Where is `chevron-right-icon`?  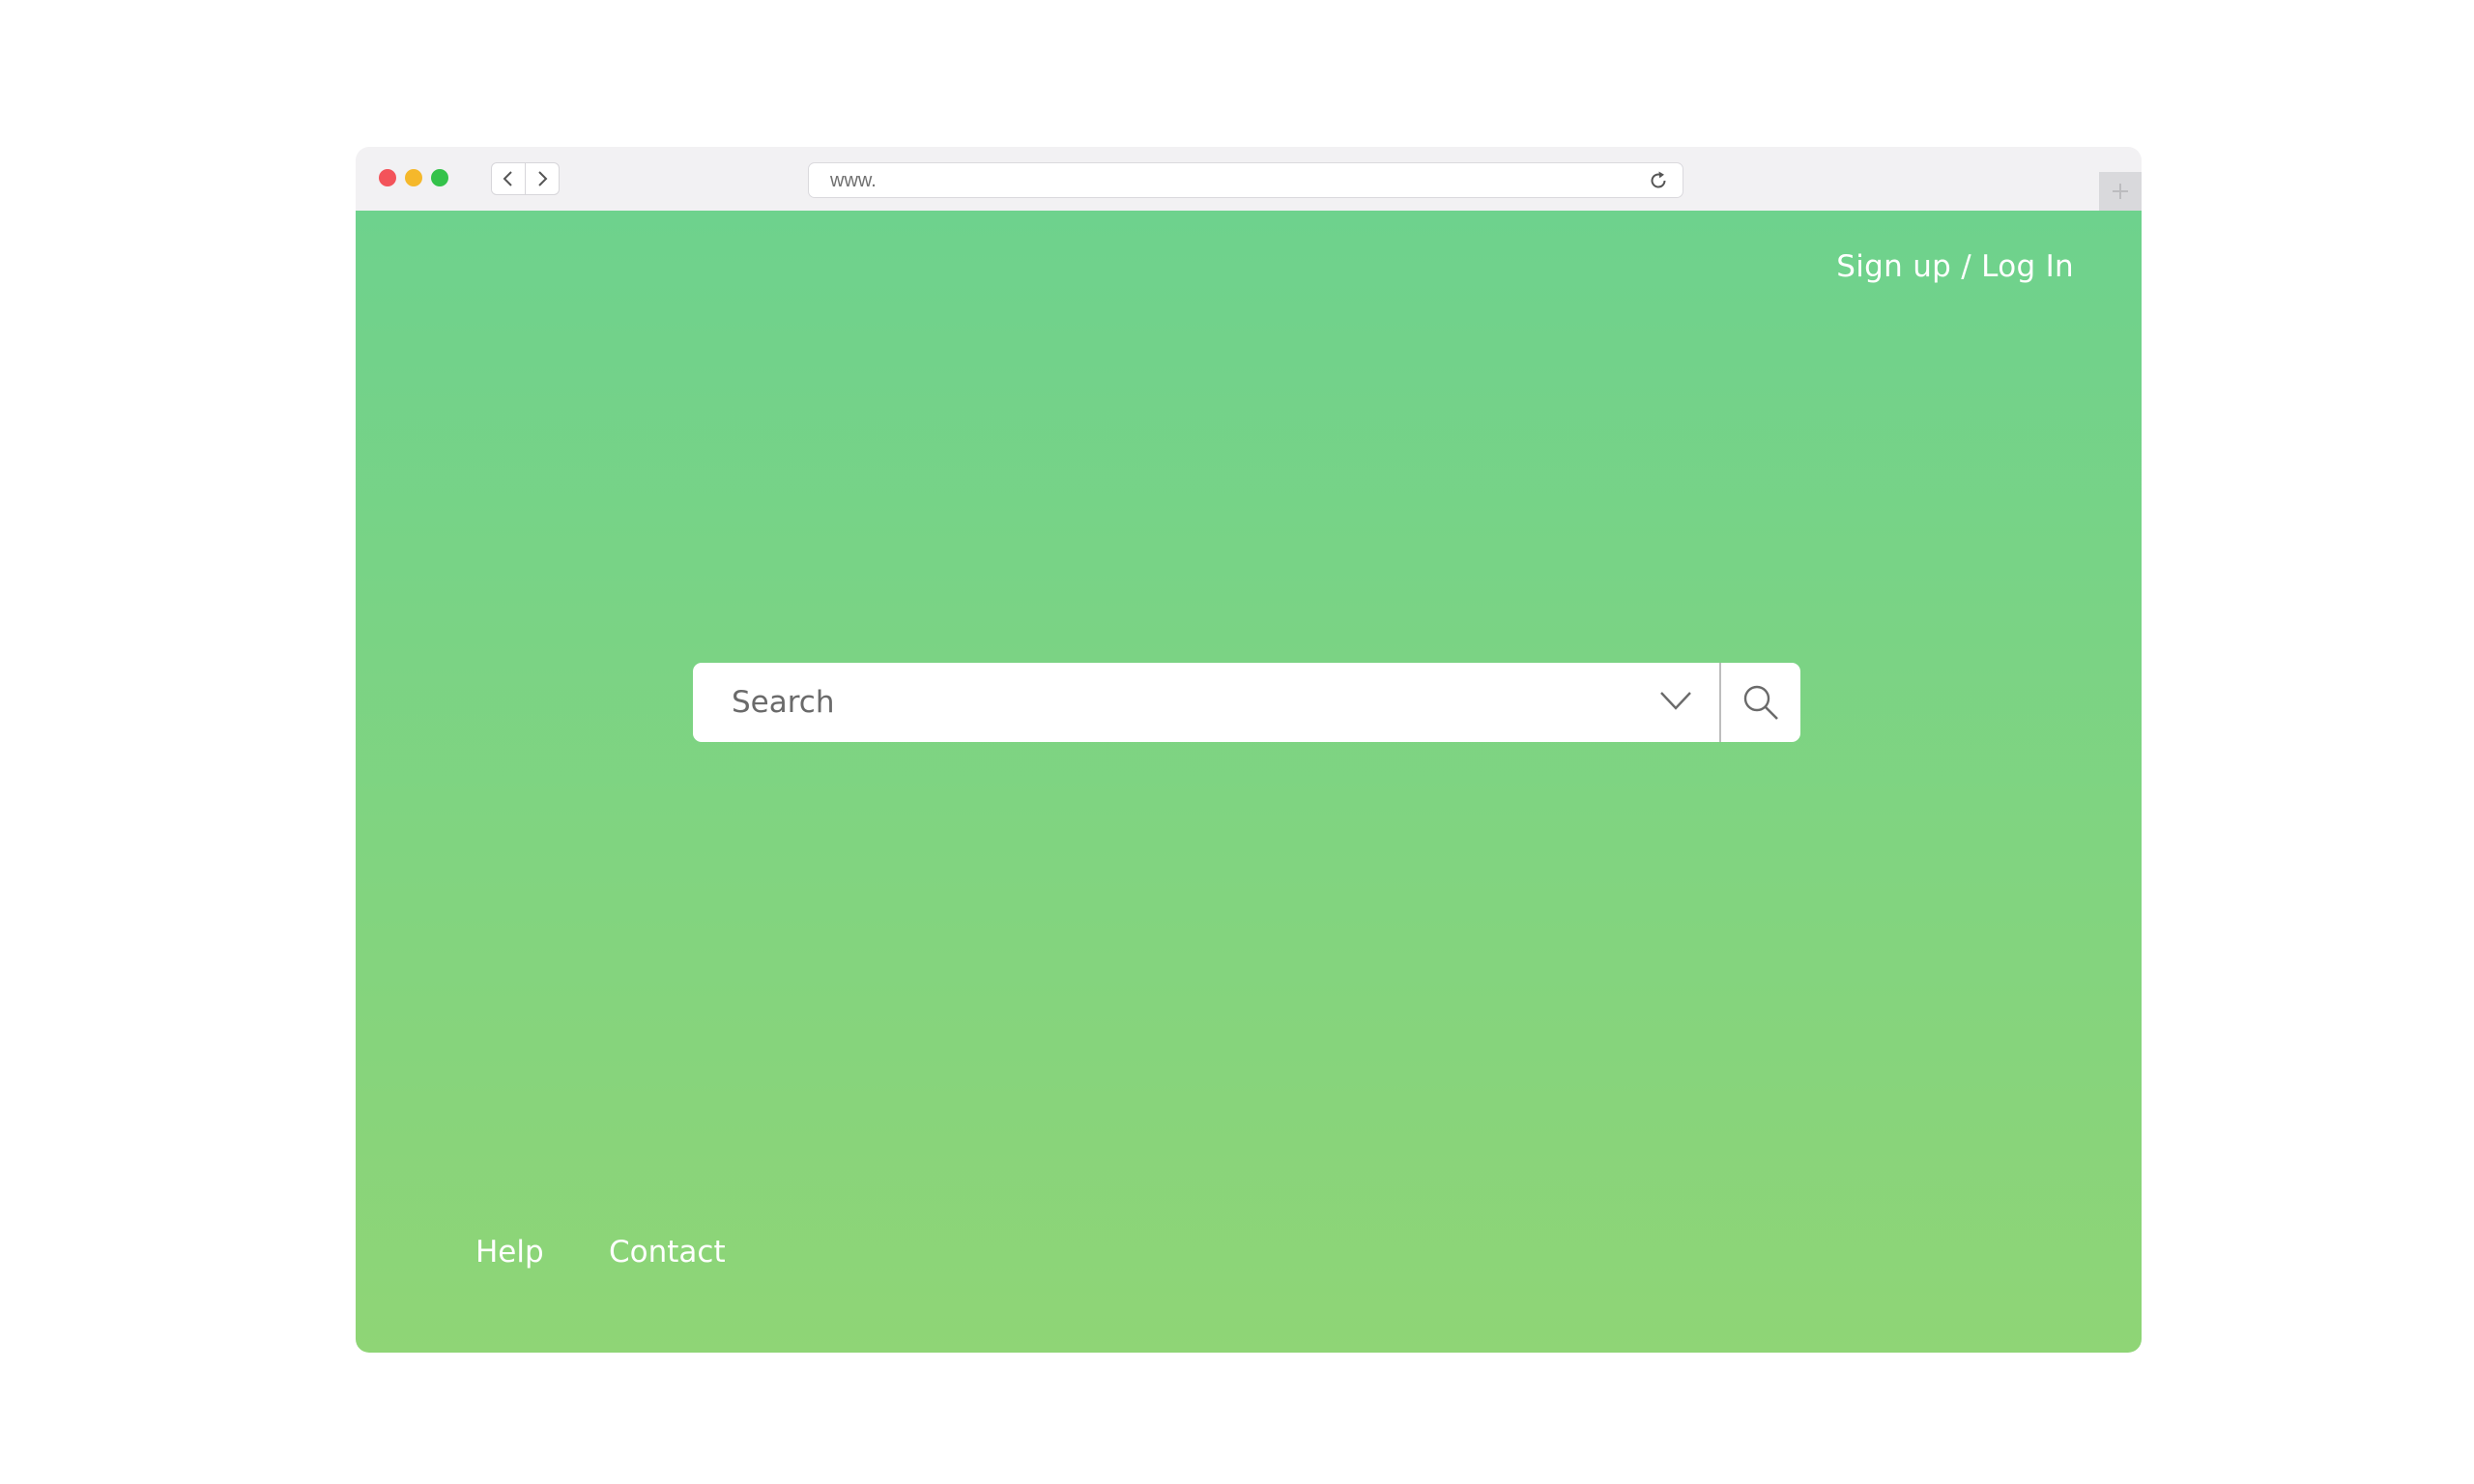 chevron-right-icon is located at coordinates (543, 178).